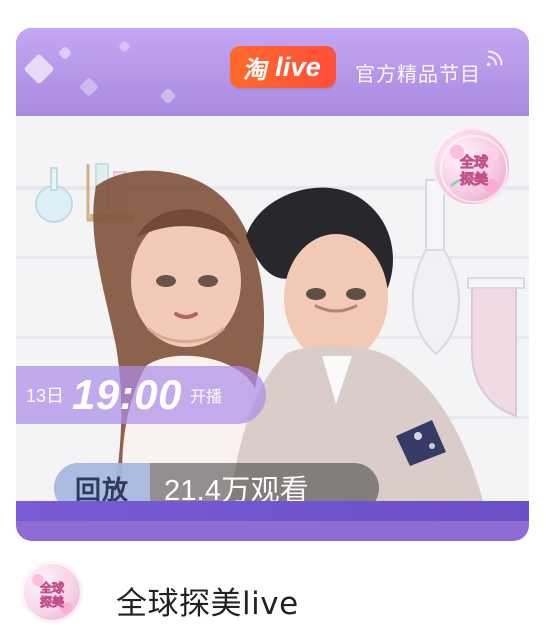 This screenshot has height=635, width=554. I want to click on scheduled-time: 19:00, so click(127, 394).